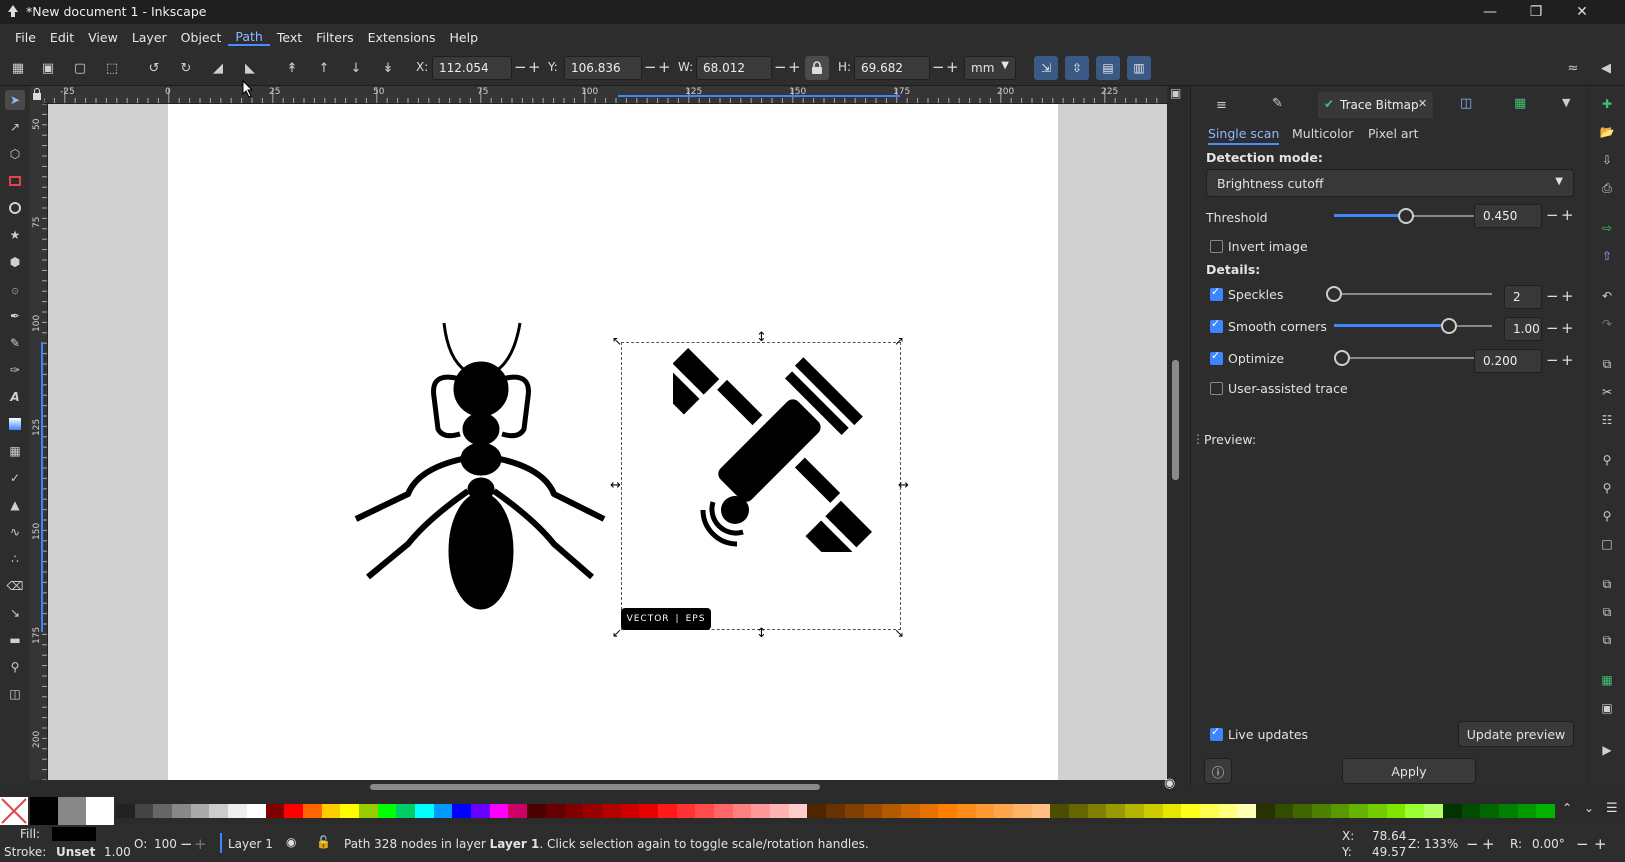  Describe the element at coordinates (75, 852) in the screenshot. I see `stroke-value: Unset` at that location.